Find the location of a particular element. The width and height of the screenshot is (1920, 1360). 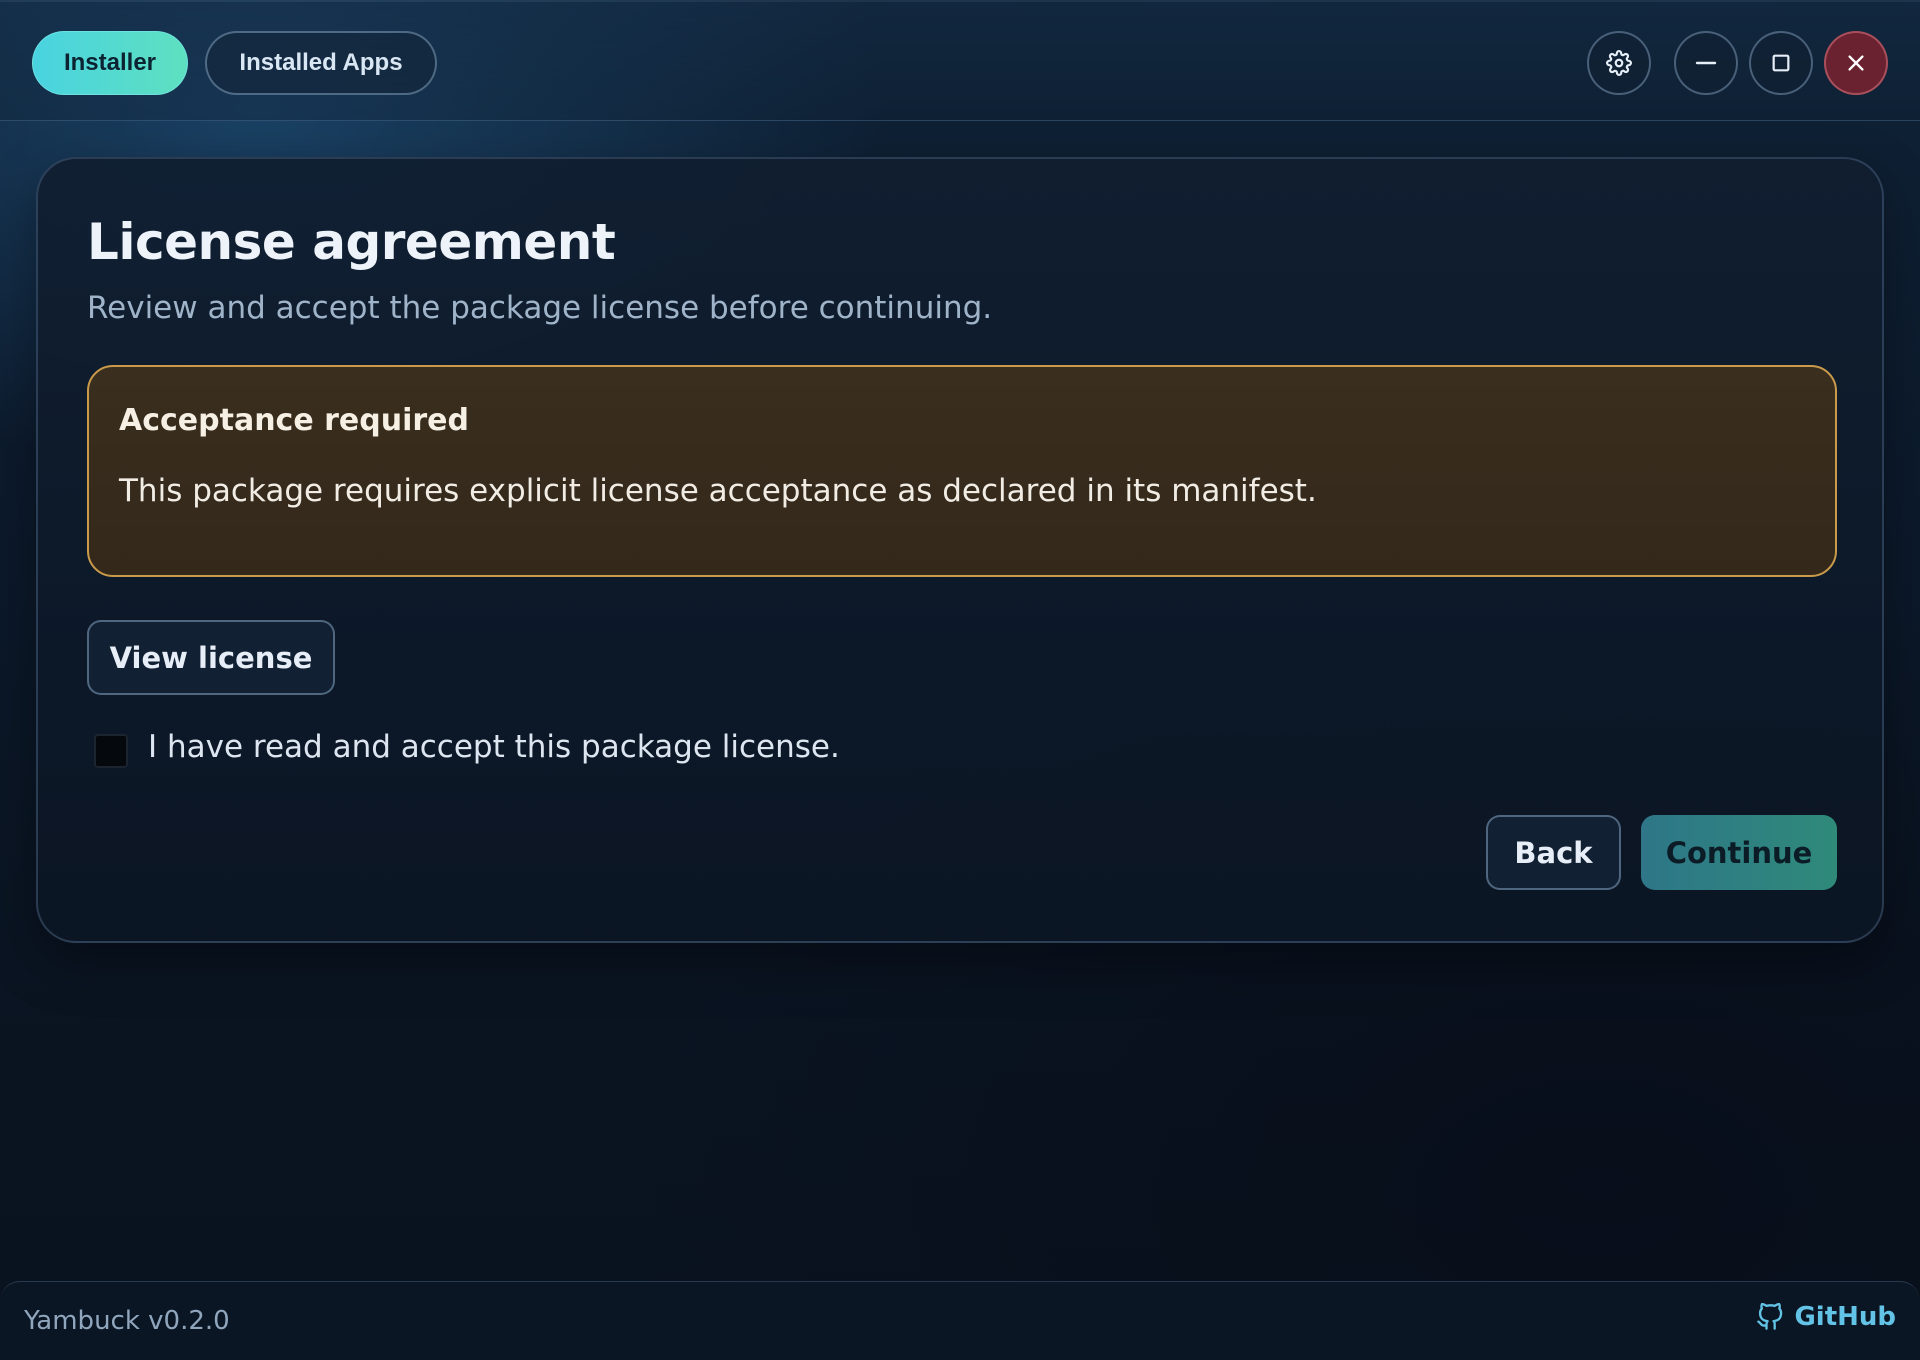

minimize-button is located at coordinates (1706, 63).